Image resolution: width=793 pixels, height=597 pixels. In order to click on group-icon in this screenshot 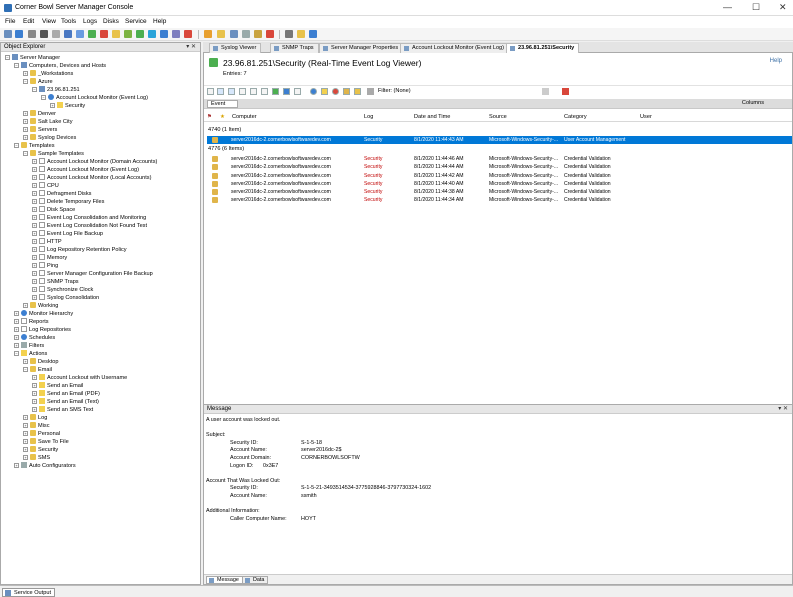, I will do `click(210, 91)`.